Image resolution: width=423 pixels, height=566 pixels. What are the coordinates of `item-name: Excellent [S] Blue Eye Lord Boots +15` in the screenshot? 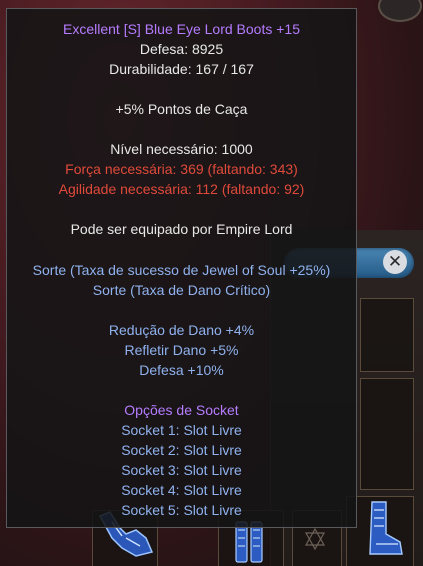 It's located at (181, 29).